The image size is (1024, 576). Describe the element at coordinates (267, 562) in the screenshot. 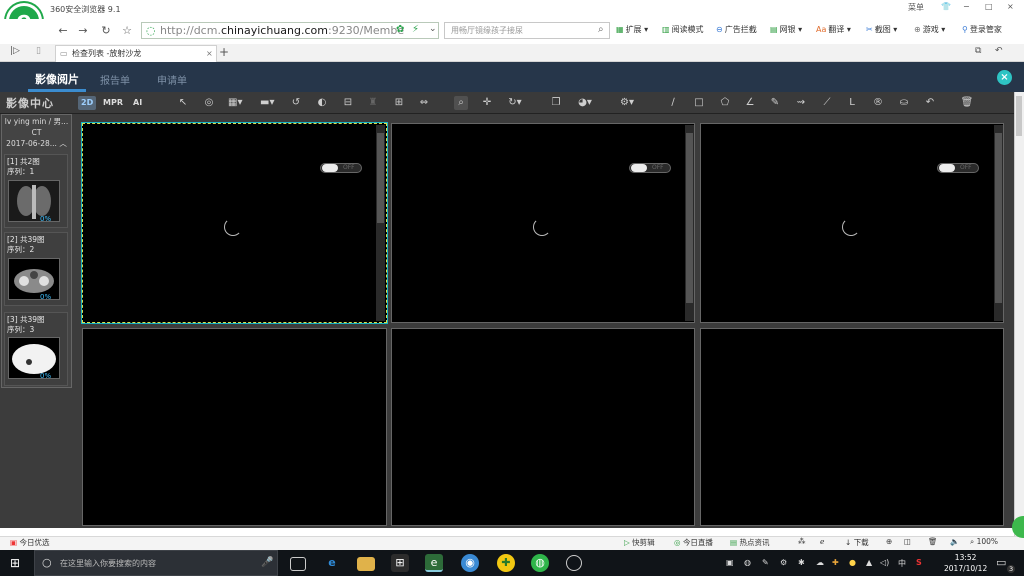

I see `microphone-icon: 🎤` at that location.